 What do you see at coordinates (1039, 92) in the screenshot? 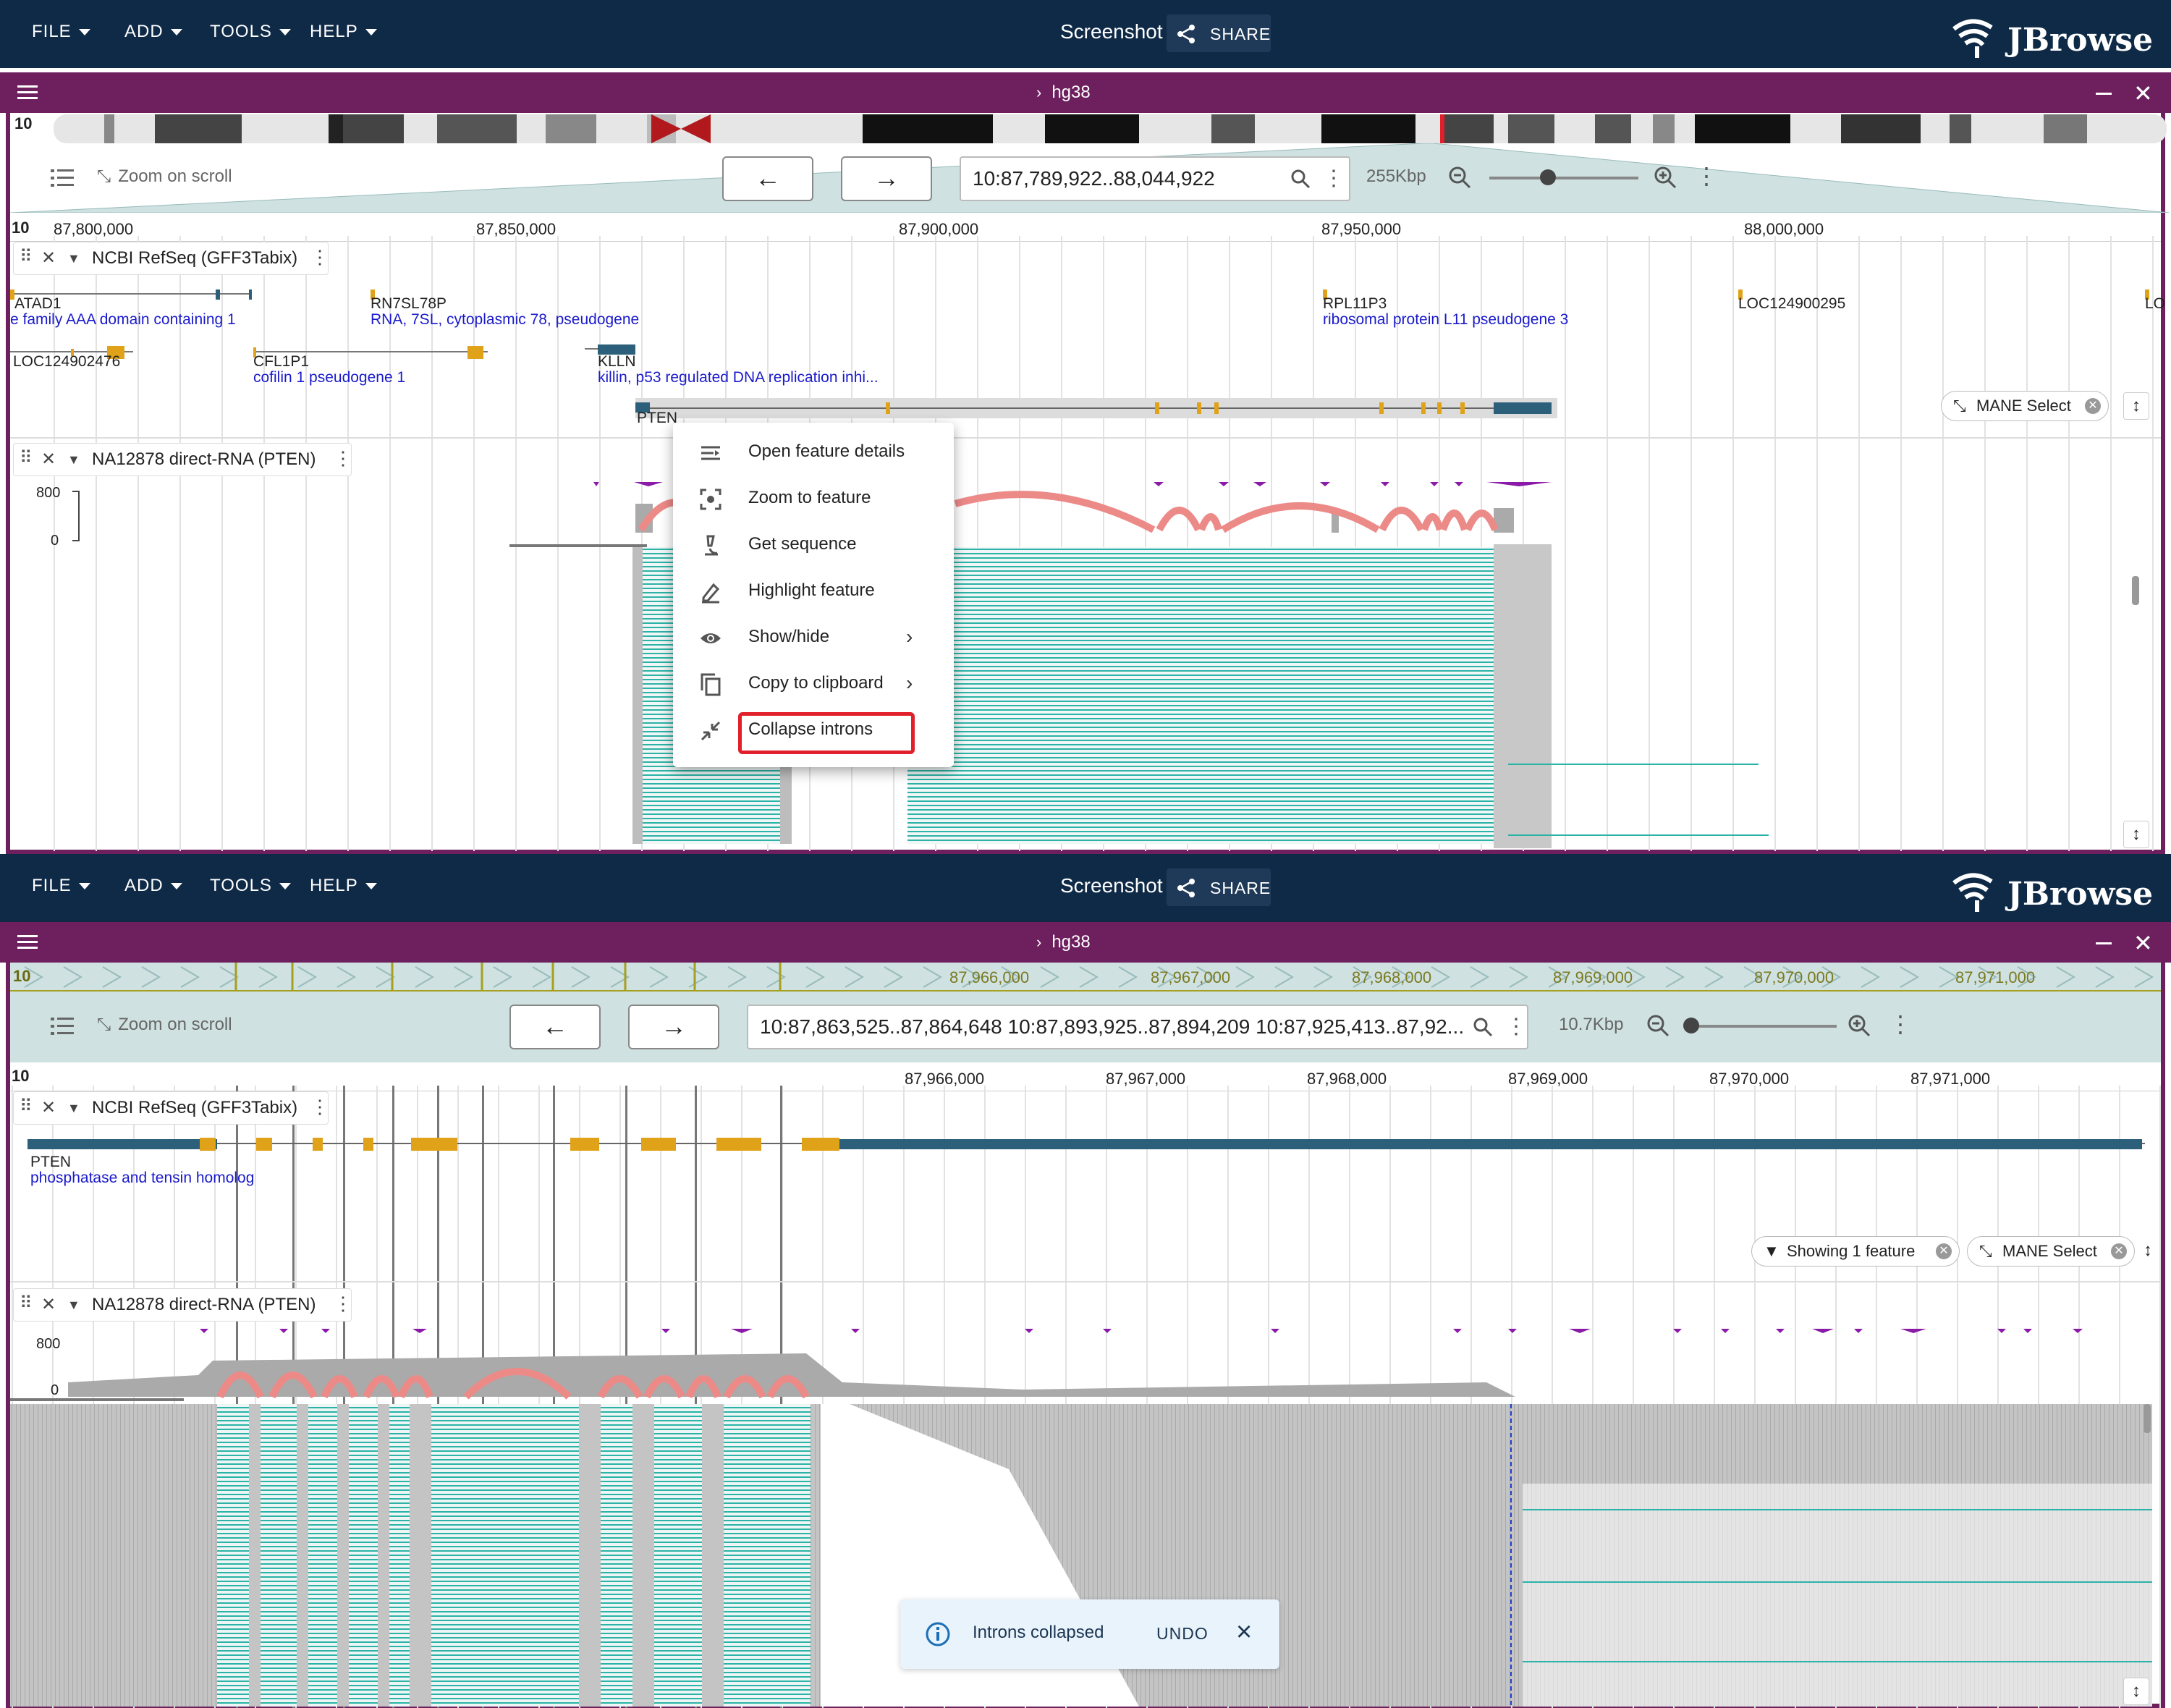
I see `chevron-right-icon: ›` at bounding box center [1039, 92].